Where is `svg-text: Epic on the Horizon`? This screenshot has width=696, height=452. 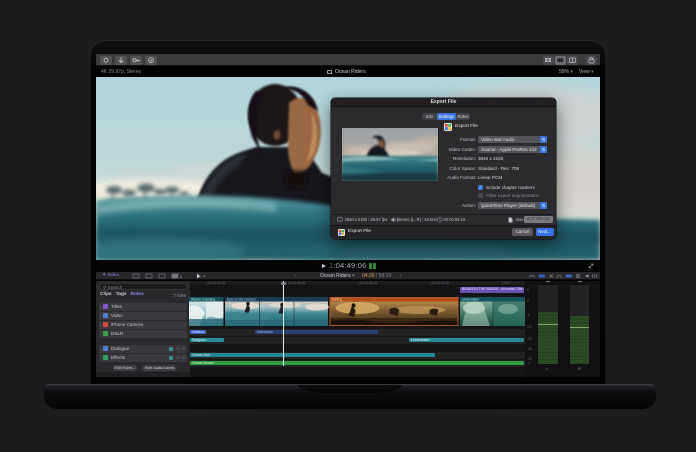
svg-text: Epic on the Horizon is located at coordinates (241, 299).